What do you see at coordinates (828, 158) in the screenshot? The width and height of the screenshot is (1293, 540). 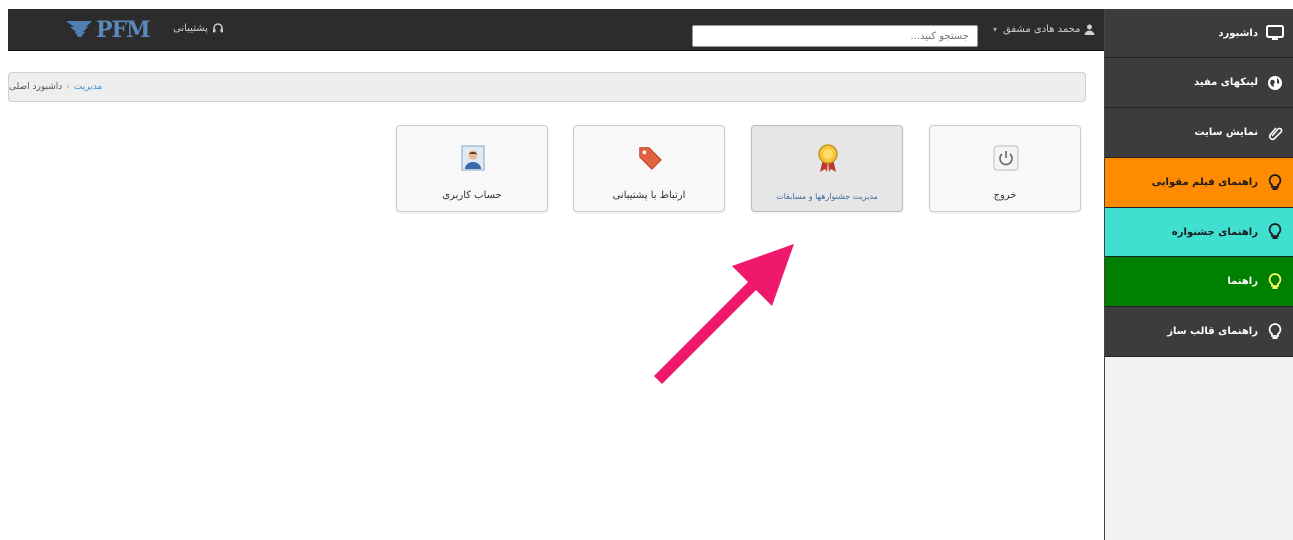 I see `award-icon` at bounding box center [828, 158].